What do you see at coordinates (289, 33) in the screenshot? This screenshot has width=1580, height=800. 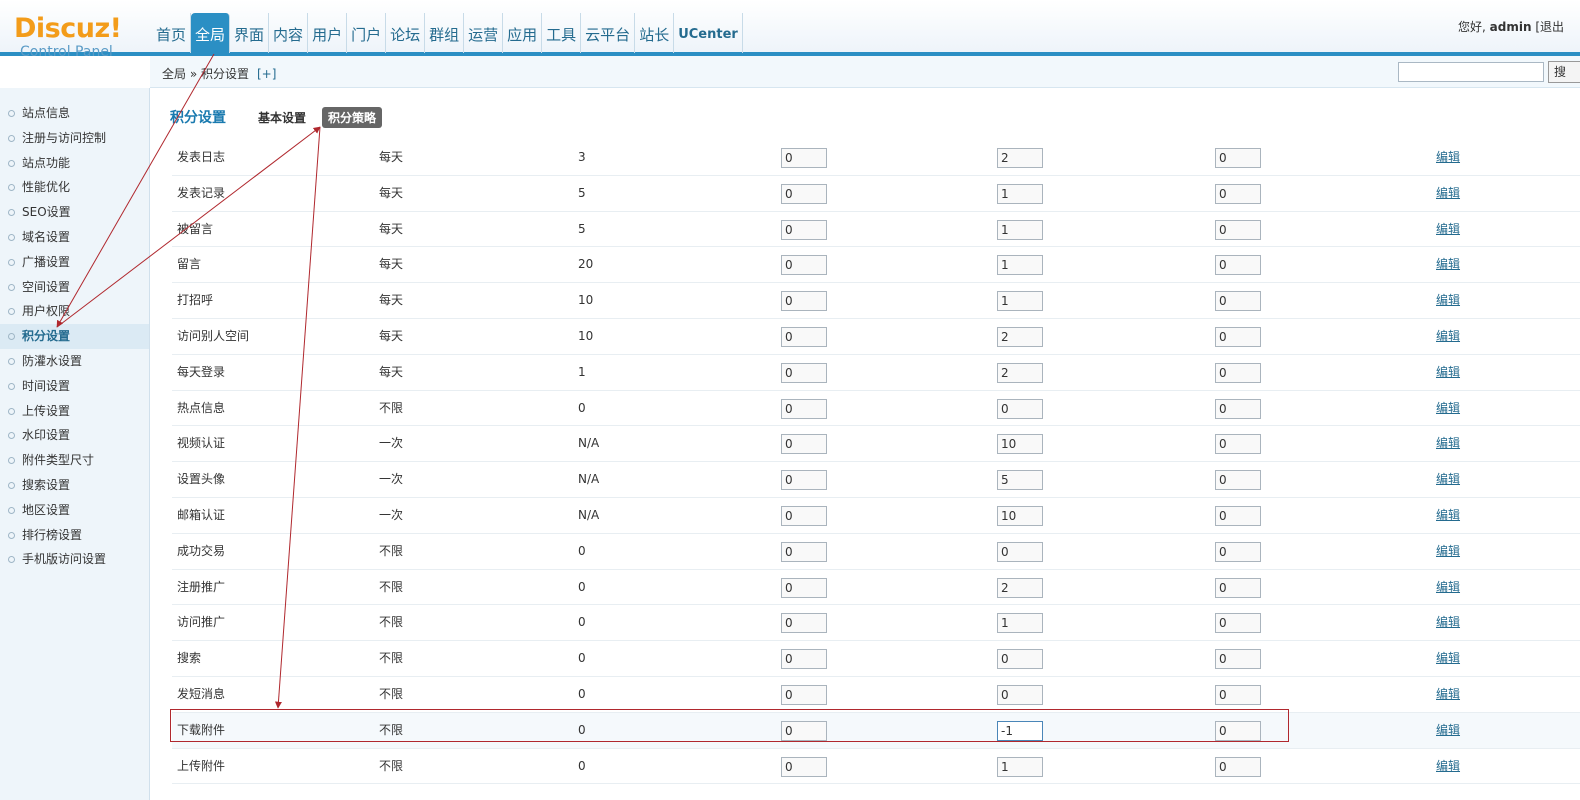 I see `nav-item: 内容` at bounding box center [289, 33].